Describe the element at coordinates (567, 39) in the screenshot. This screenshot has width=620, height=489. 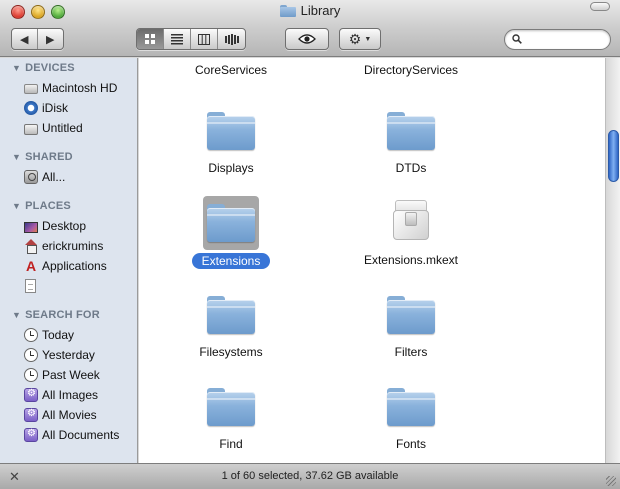
I see `search-input` at that location.